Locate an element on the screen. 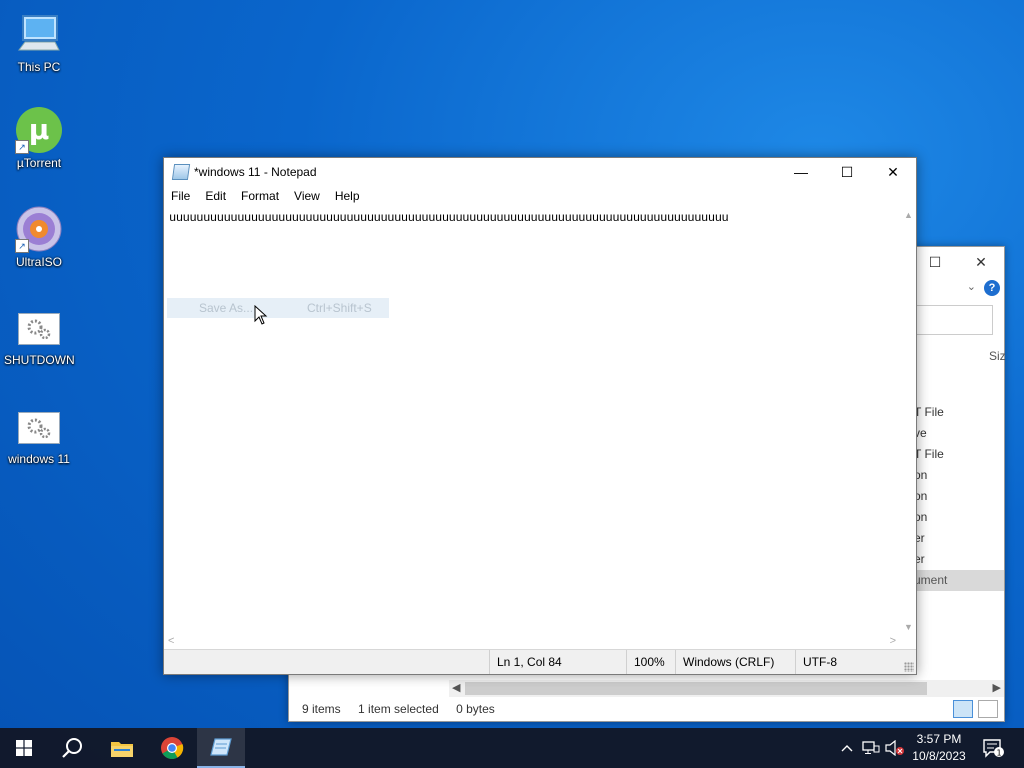  selection-count: 1 item selected is located at coordinates (398, 709).